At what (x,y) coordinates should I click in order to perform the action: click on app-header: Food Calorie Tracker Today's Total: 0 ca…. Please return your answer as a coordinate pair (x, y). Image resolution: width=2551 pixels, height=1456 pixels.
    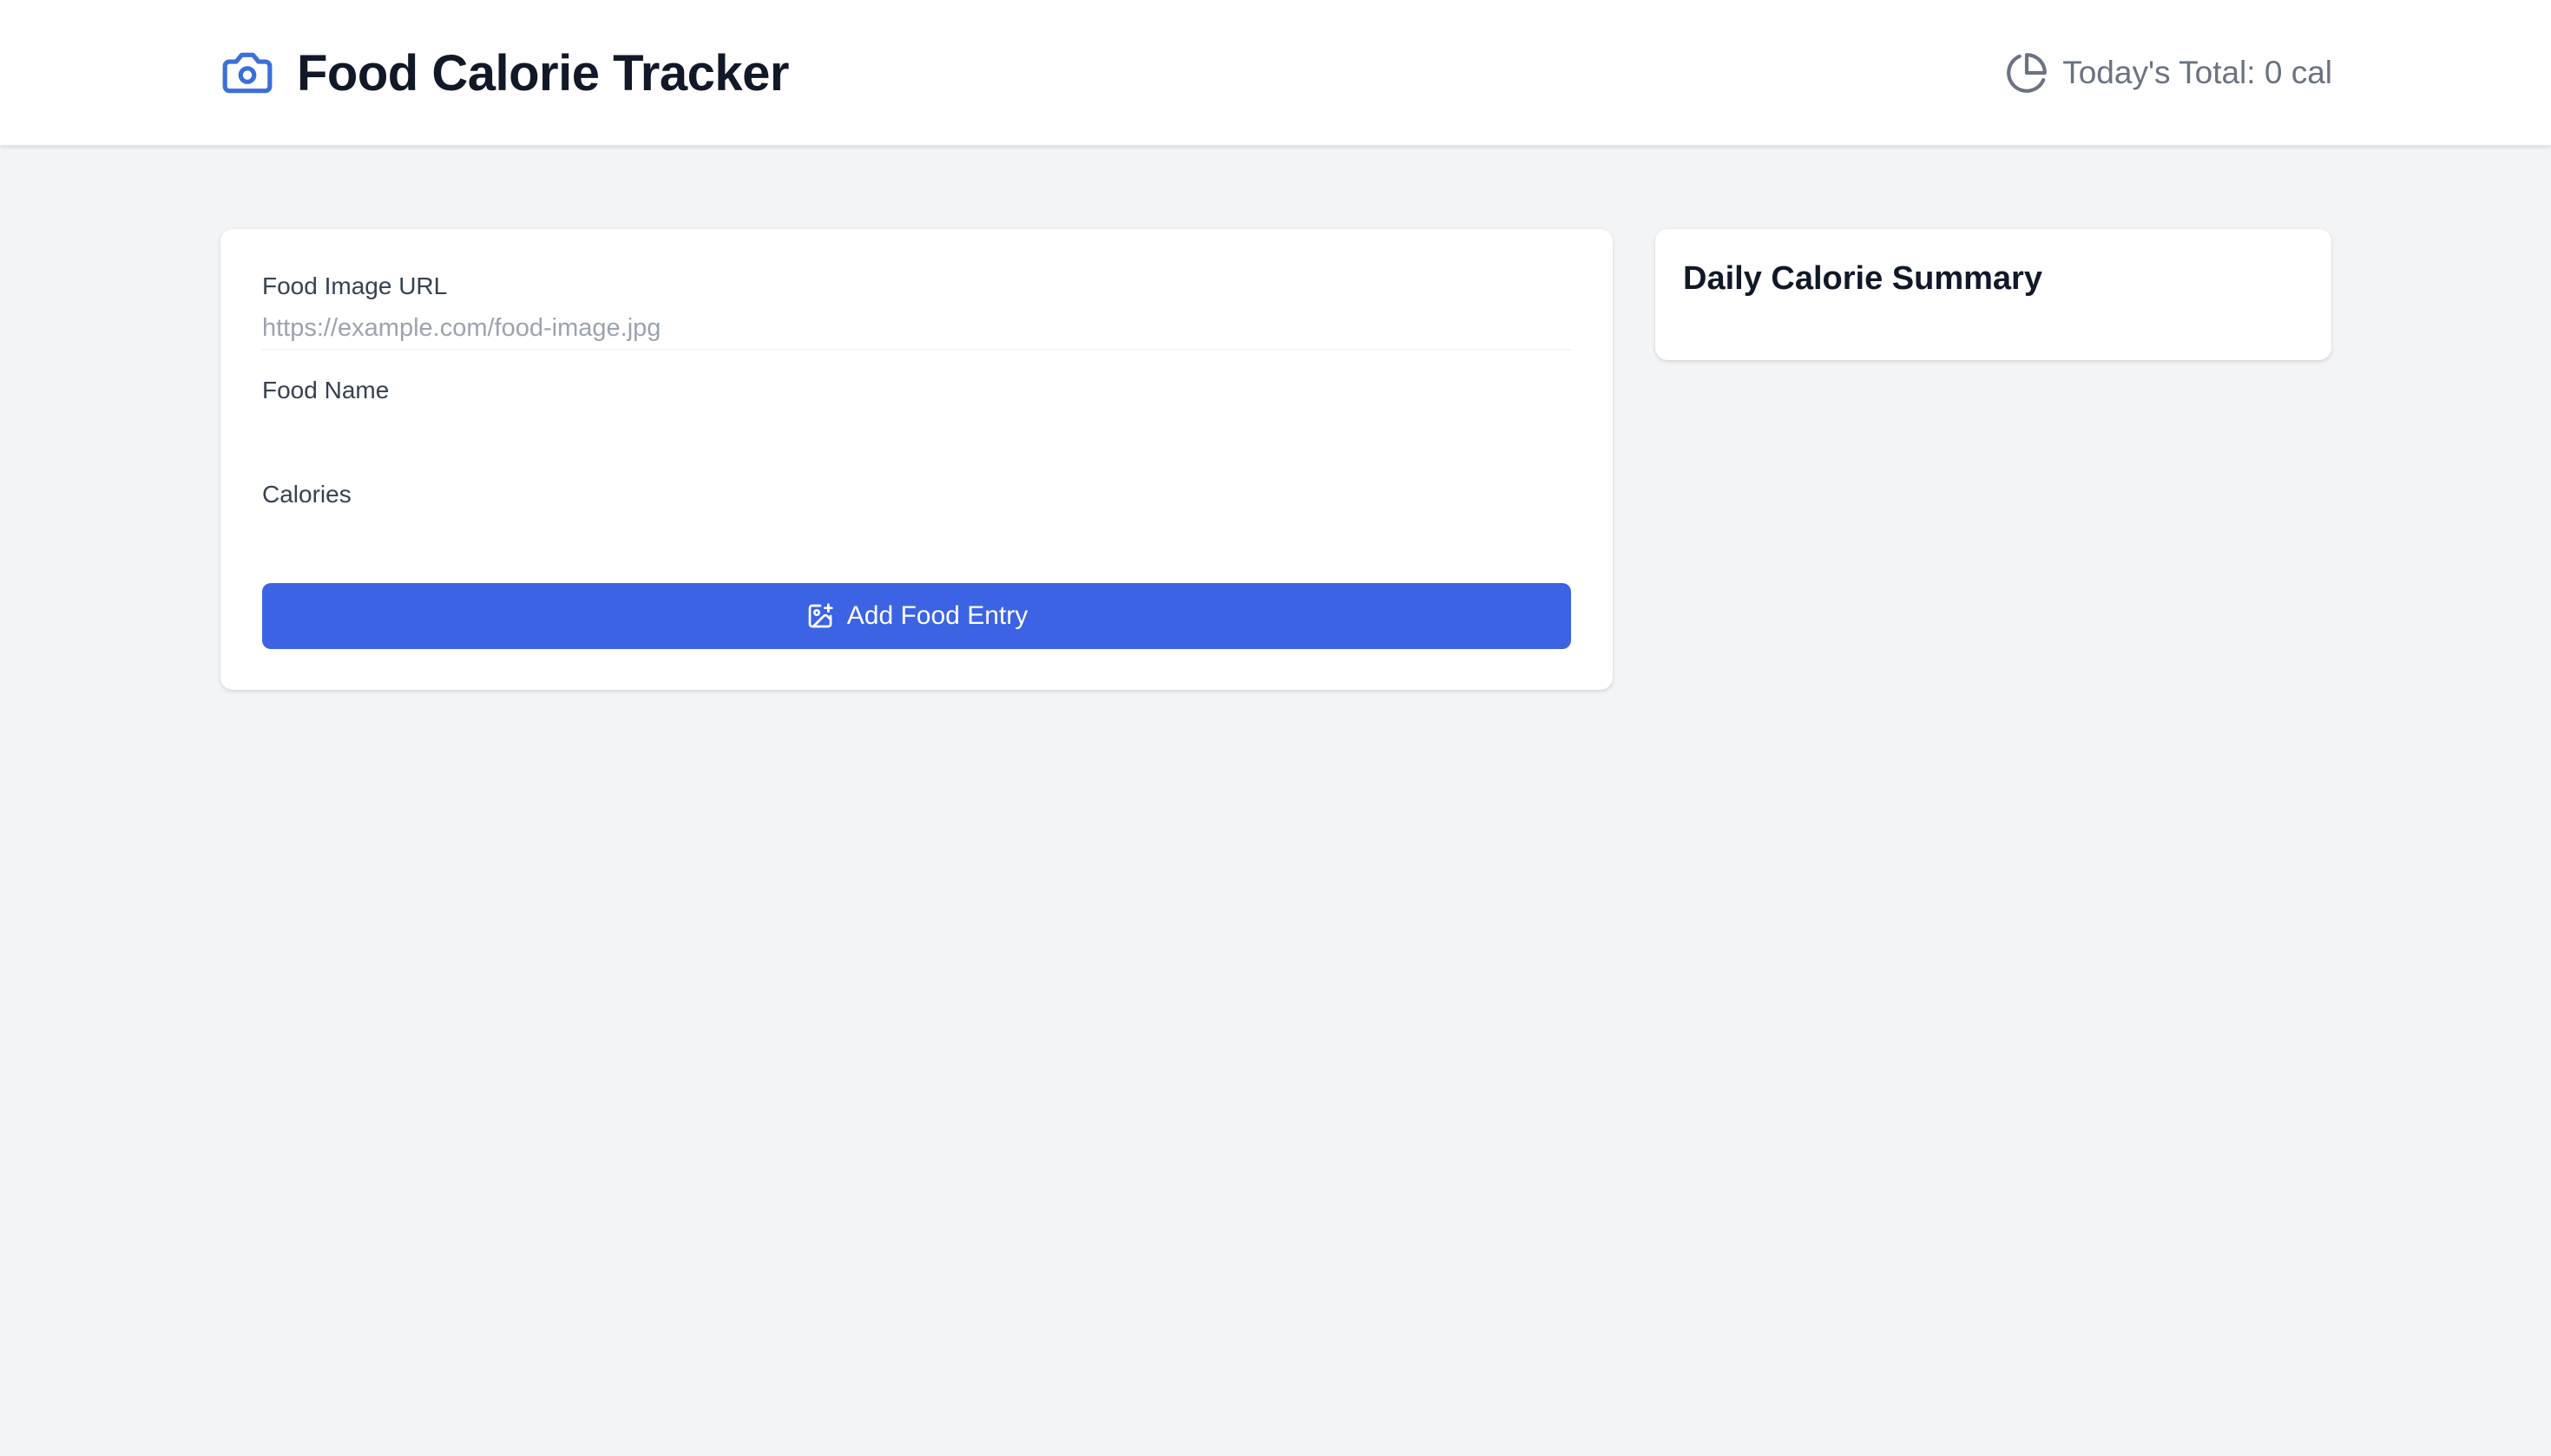
    Looking at the image, I should click on (1275, 73).